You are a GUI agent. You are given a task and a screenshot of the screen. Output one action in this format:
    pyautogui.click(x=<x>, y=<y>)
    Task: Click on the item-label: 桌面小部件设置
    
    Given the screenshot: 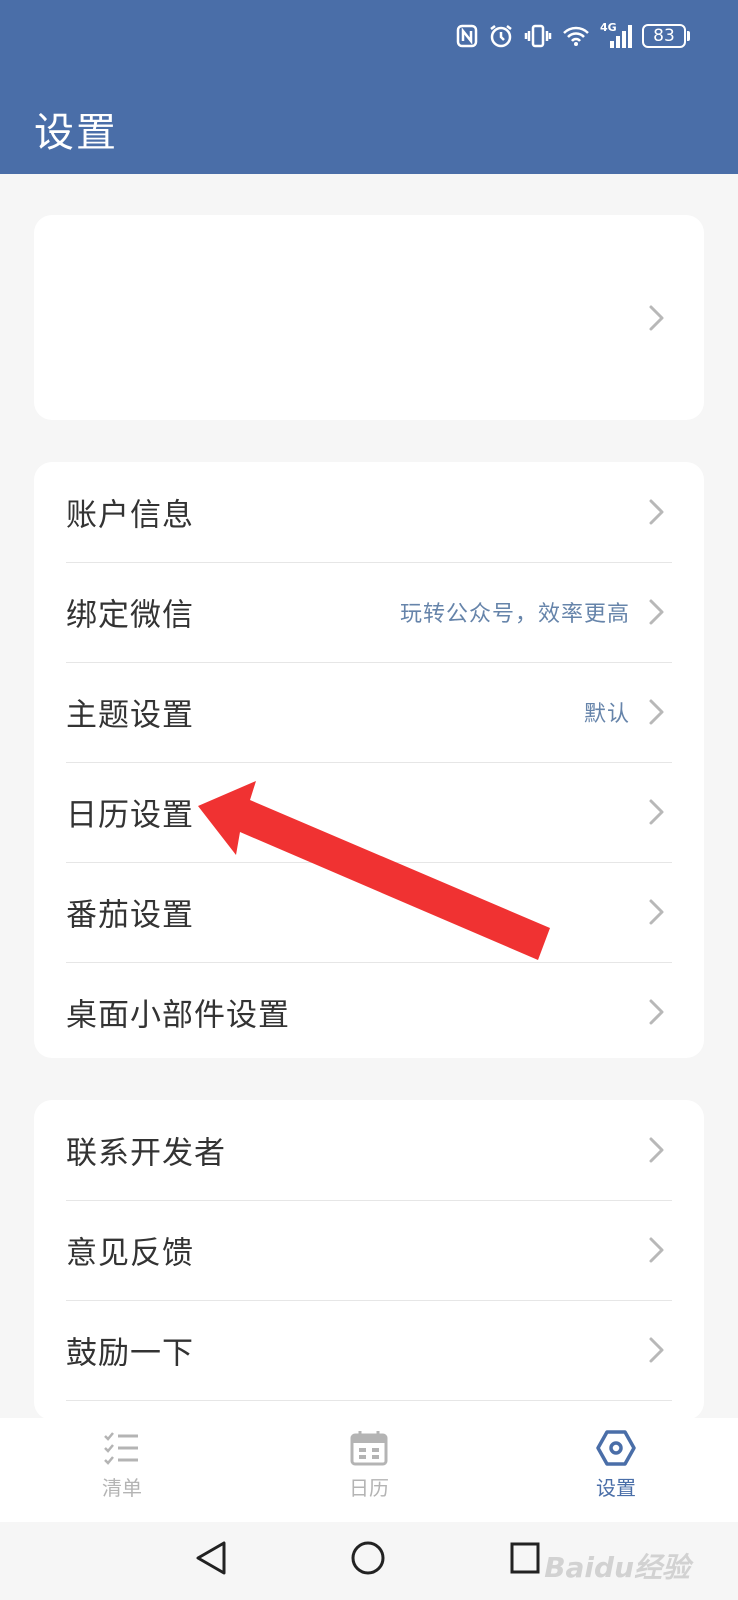 What is the action you would take?
    pyautogui.click(x=178, y=1015)
    